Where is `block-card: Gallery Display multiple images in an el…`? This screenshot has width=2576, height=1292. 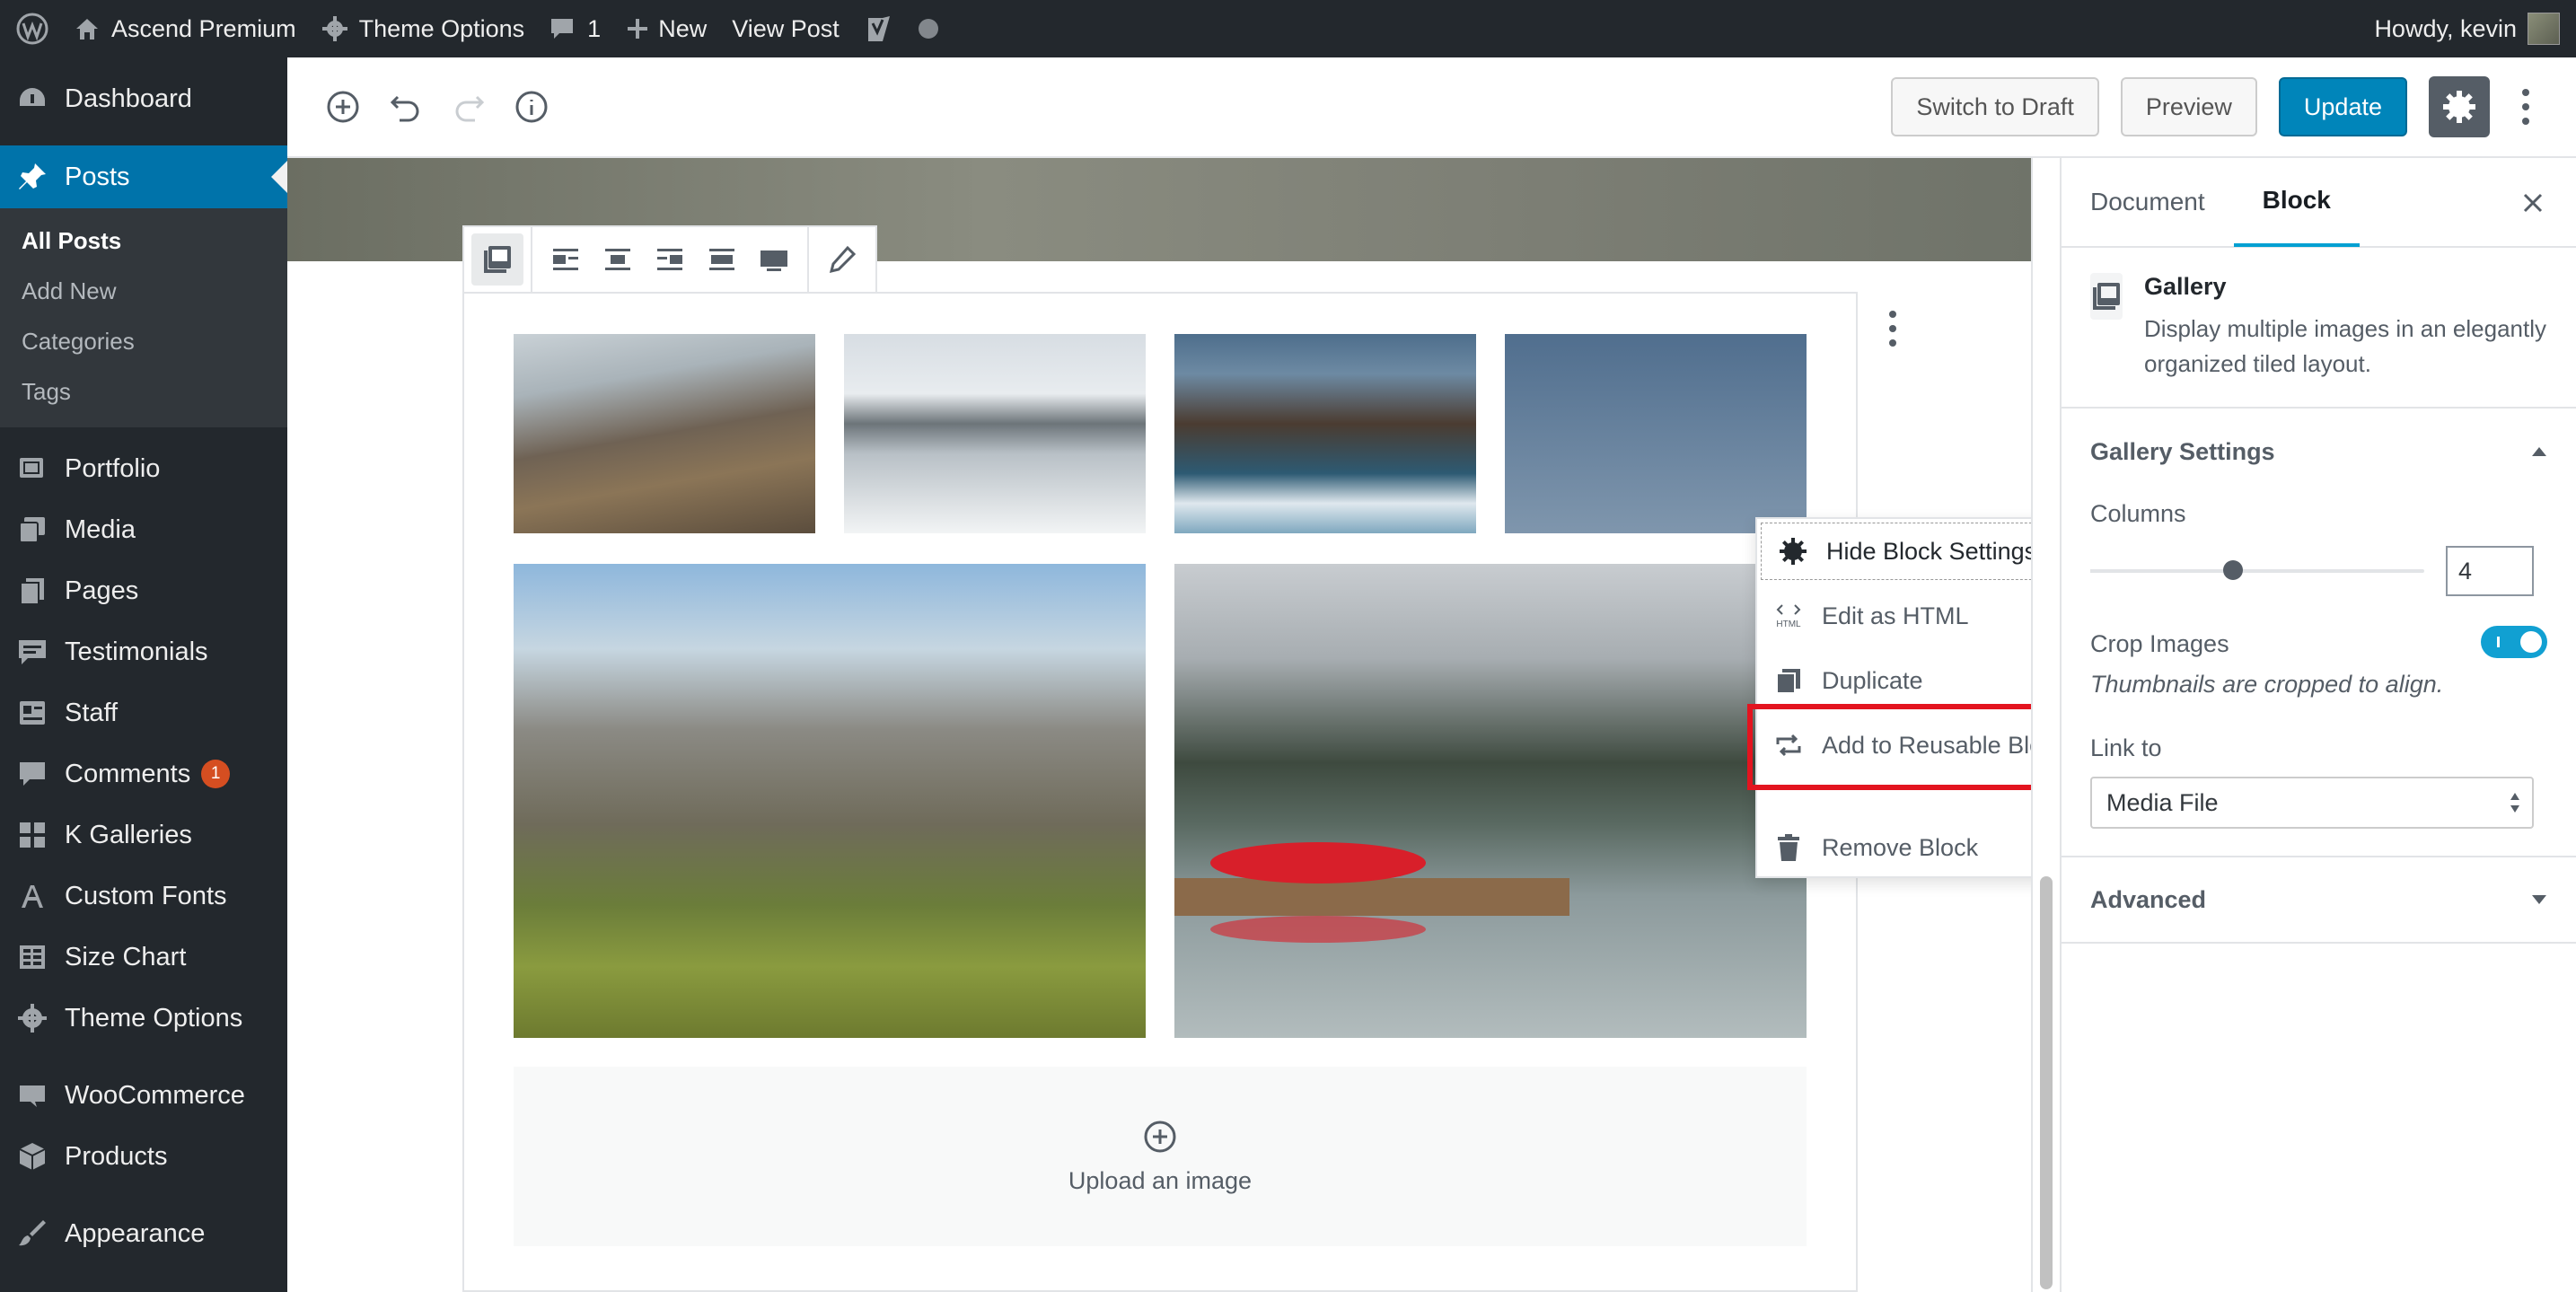
block-card: Gallery Display multiple images in an el… is located at coordinates (2319, 328).